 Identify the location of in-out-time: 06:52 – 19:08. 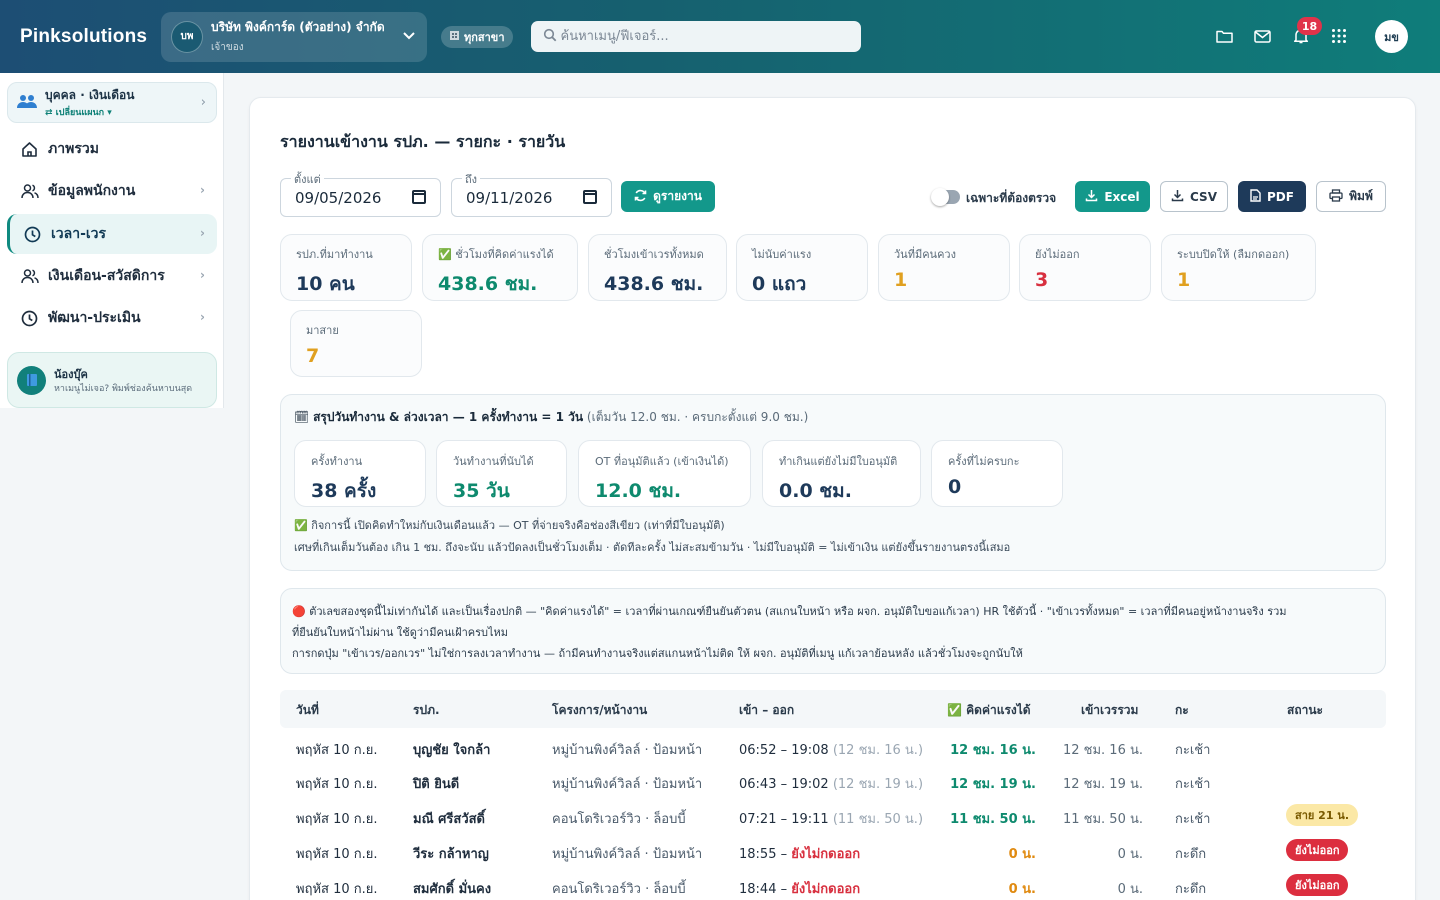
(784, 750).